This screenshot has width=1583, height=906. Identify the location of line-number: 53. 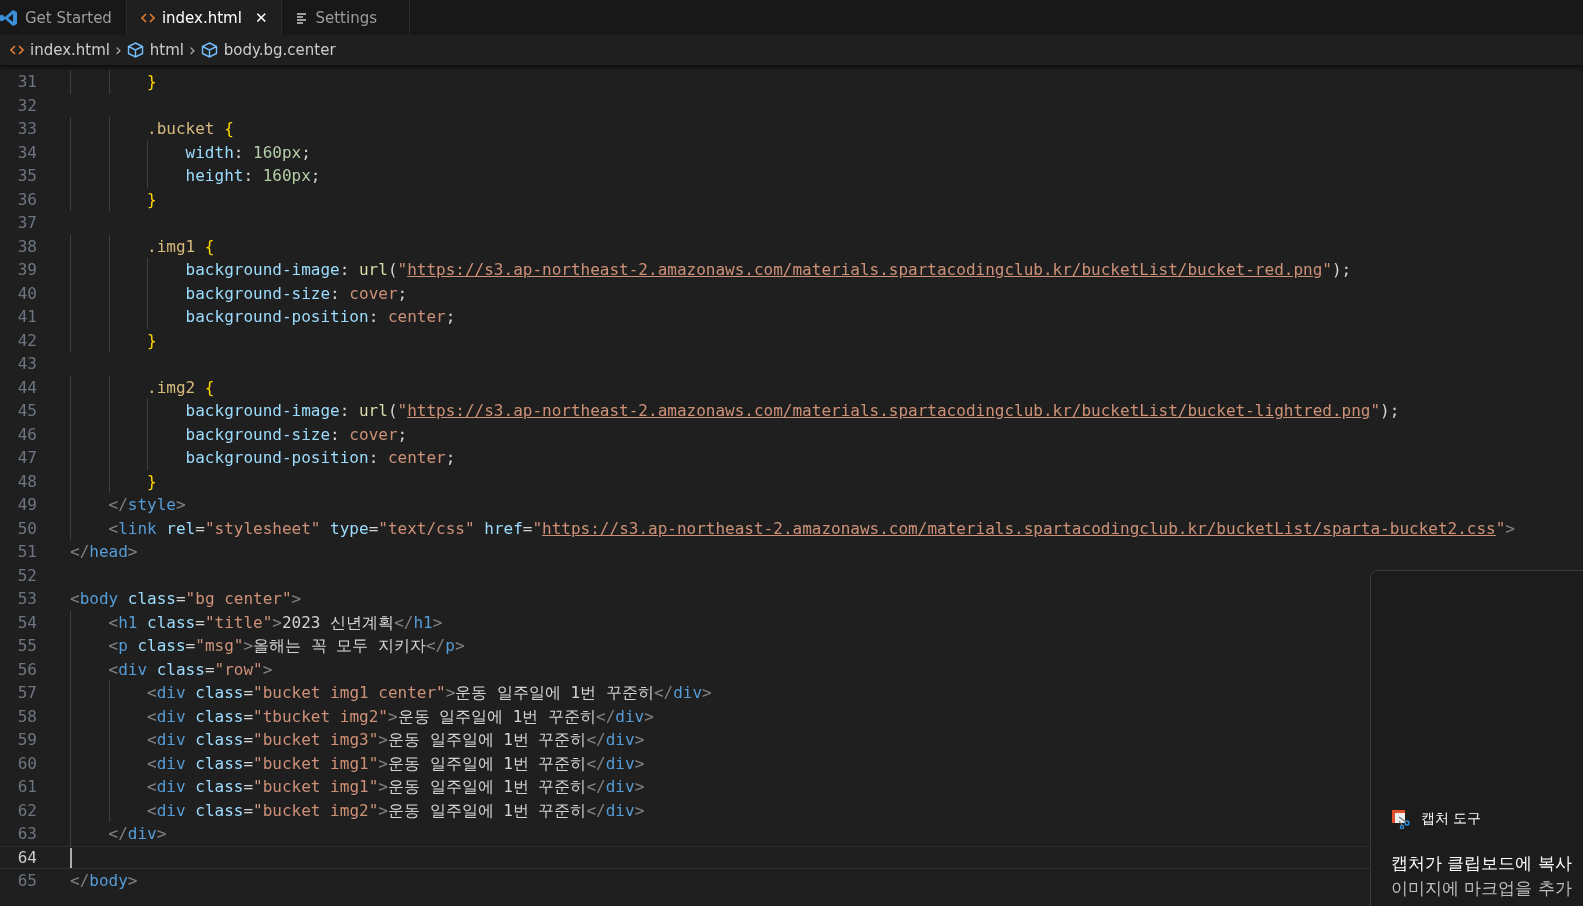
(26, 599).